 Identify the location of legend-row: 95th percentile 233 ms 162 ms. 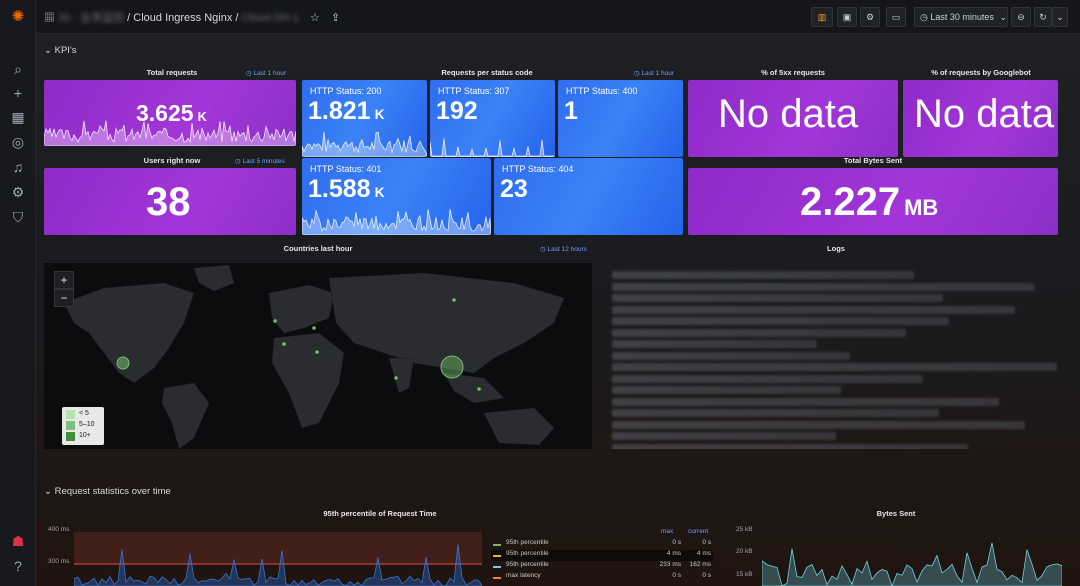
(602, 566).